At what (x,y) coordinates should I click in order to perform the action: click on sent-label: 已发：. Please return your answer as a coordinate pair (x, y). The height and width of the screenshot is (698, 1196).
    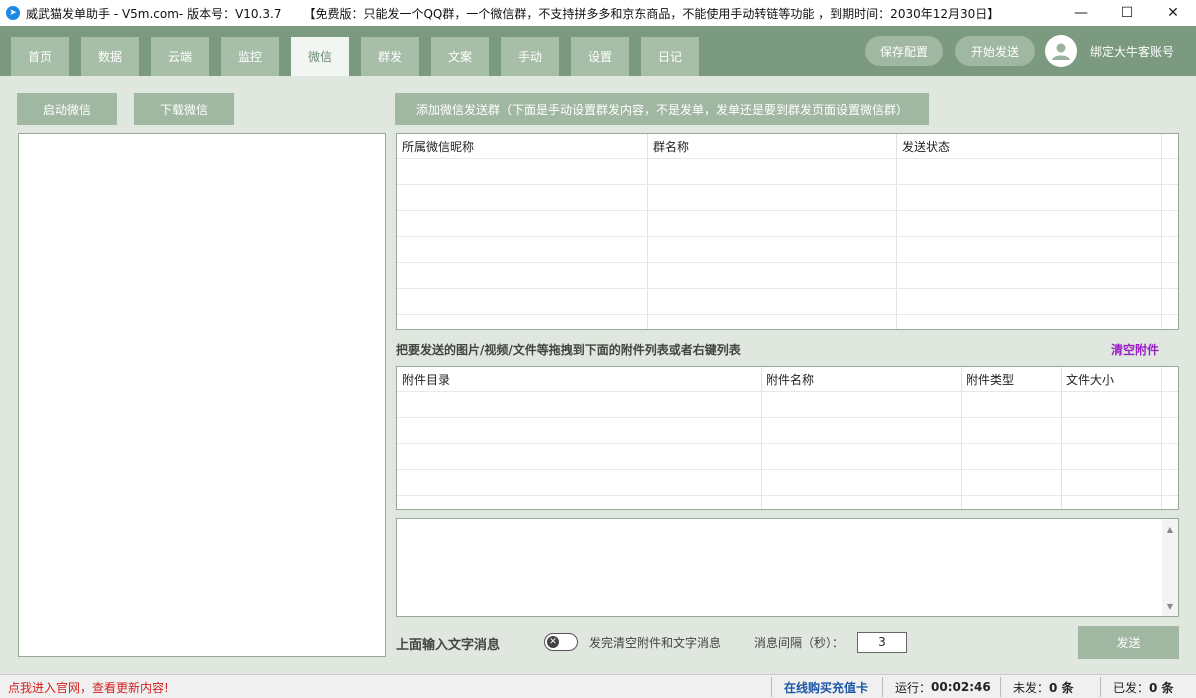
    Looking at the image, I should click on (1131, 687).